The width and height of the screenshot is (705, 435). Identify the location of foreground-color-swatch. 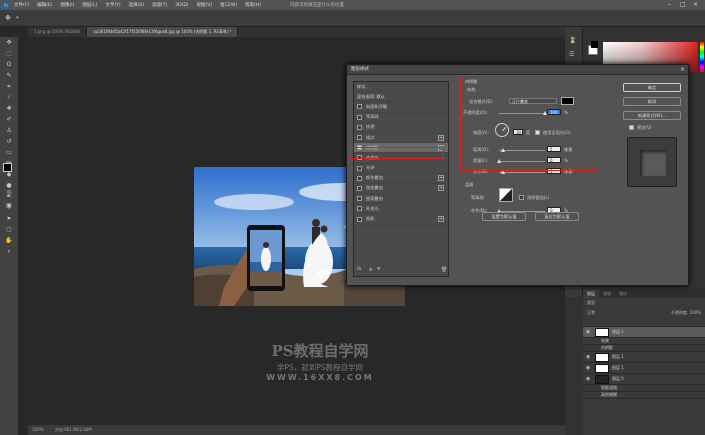
(7, 167).